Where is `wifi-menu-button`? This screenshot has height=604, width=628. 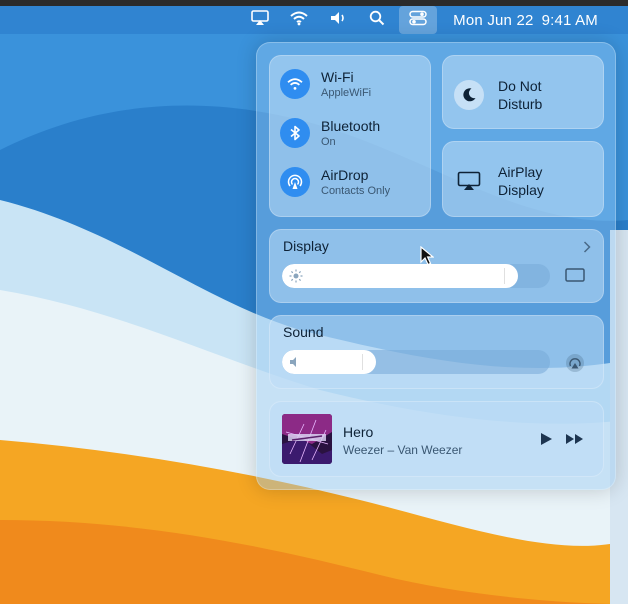 wifi-menu-button is located at coordinates (299, 20).